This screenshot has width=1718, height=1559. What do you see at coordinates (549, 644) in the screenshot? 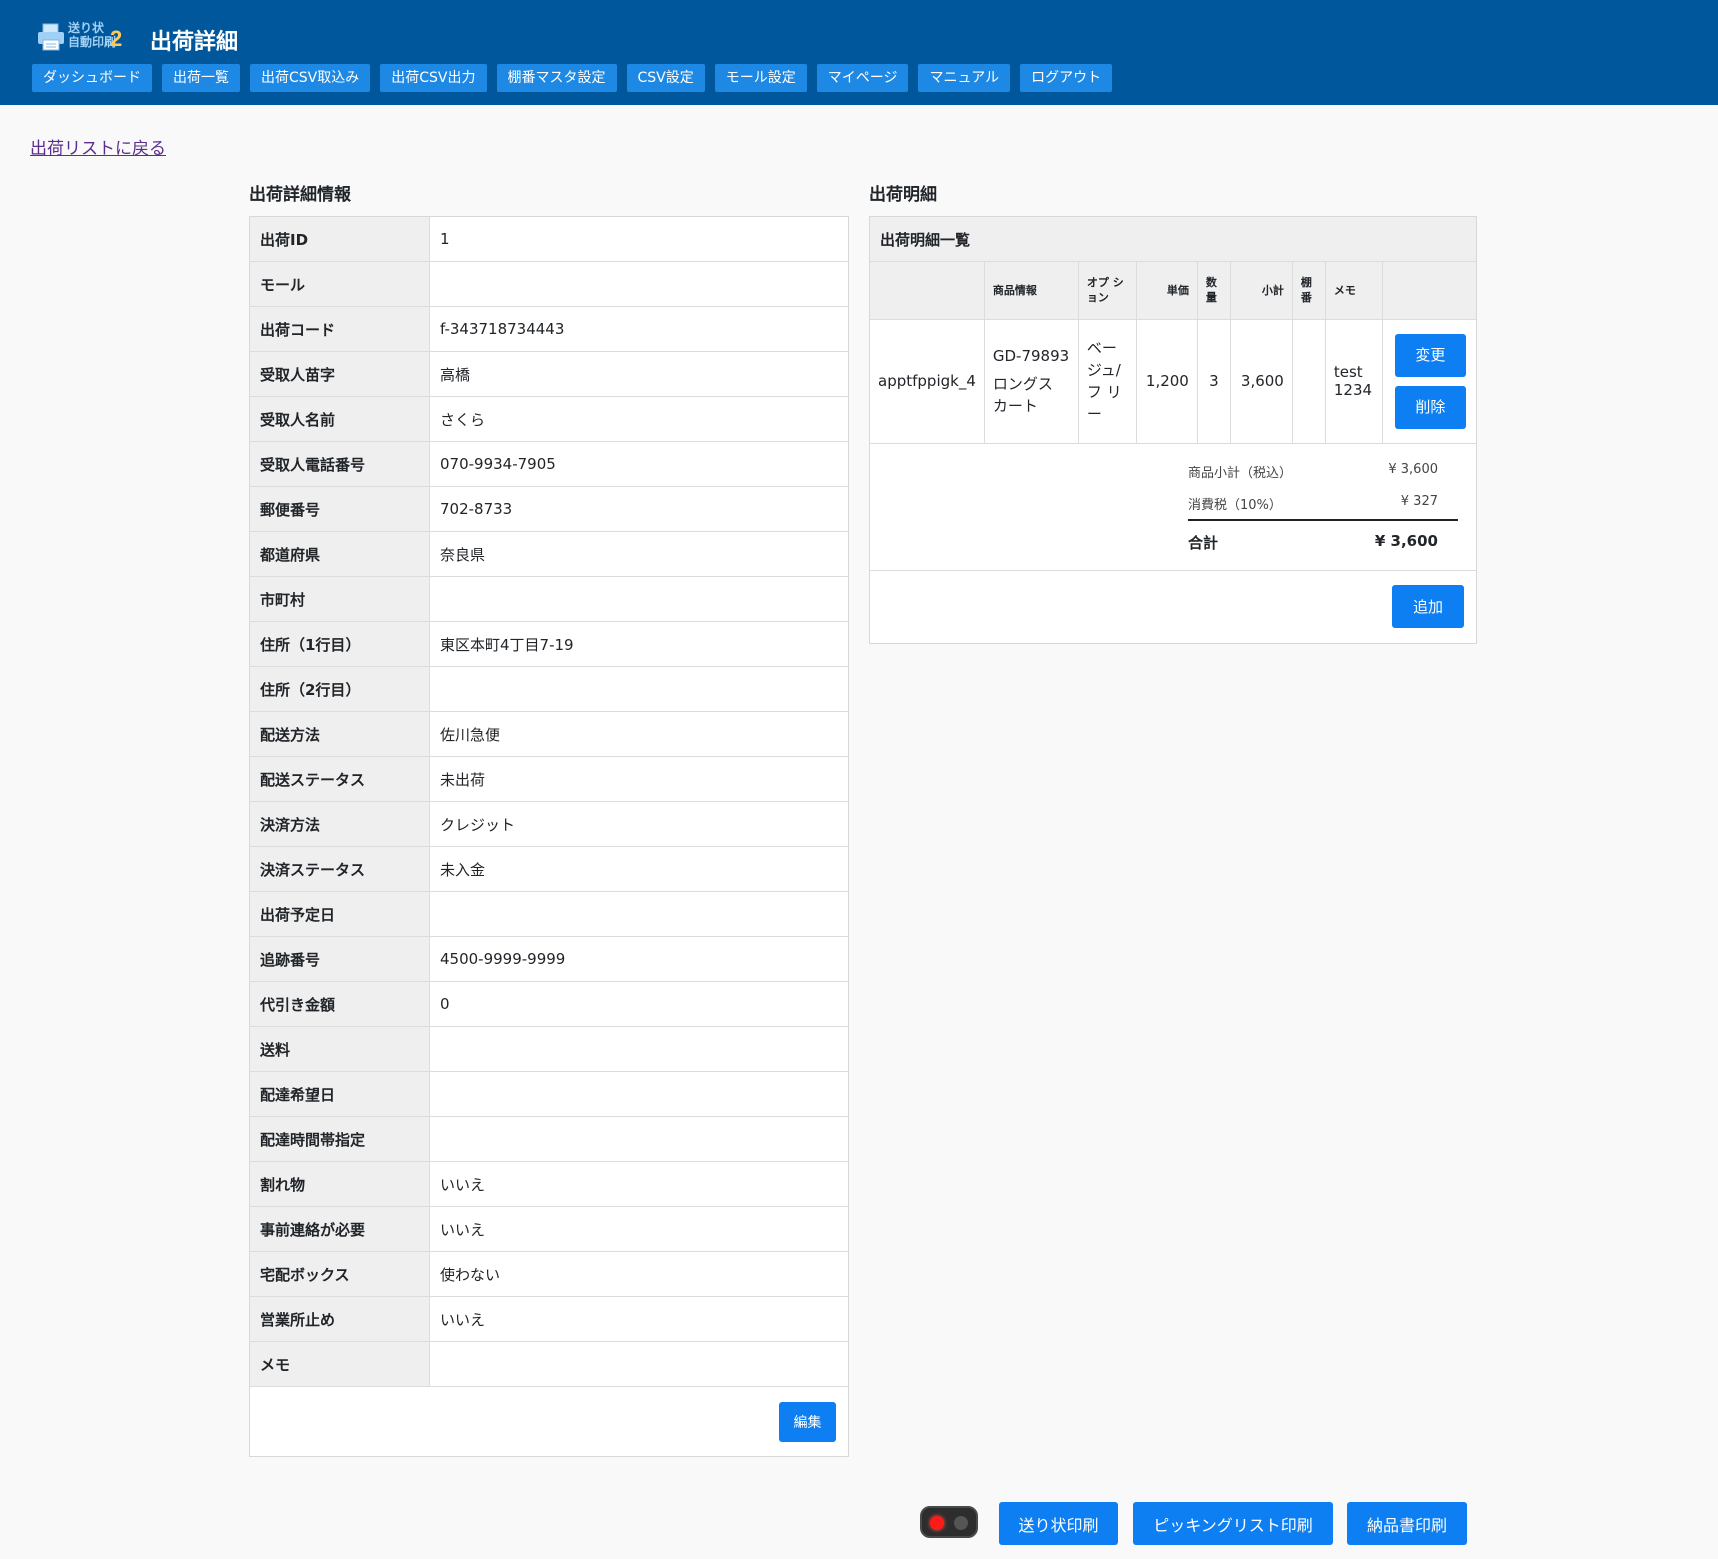
I see `detail-row-address-1: 住所（1行目） 東区本町4丁目7-19` at bounding box center [549, 644].